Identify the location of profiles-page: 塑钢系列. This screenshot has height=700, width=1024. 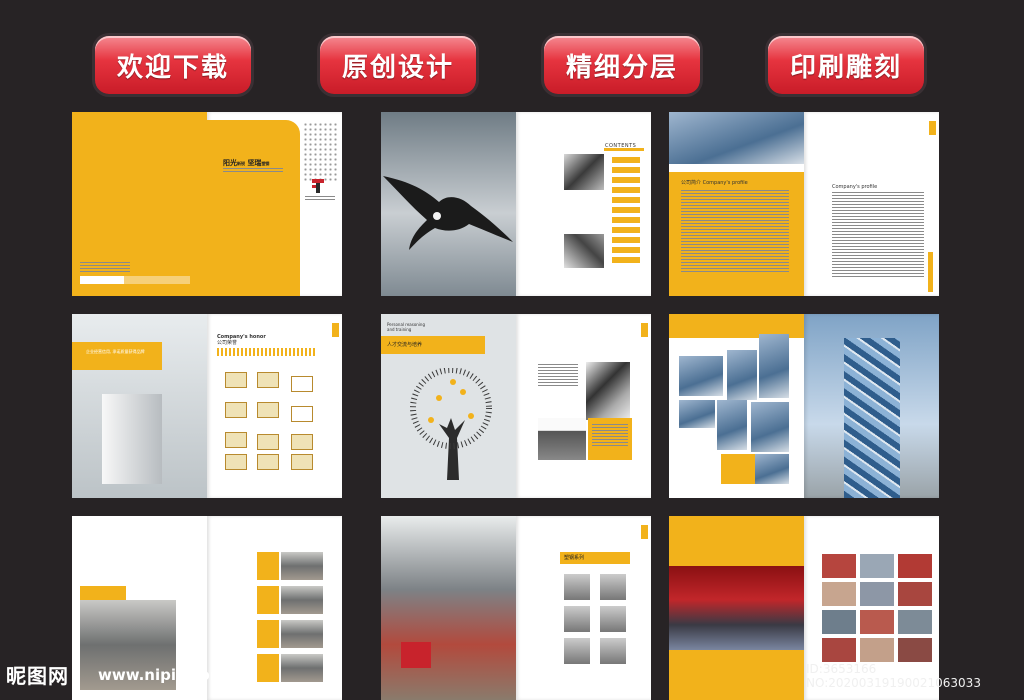
(583, 608).